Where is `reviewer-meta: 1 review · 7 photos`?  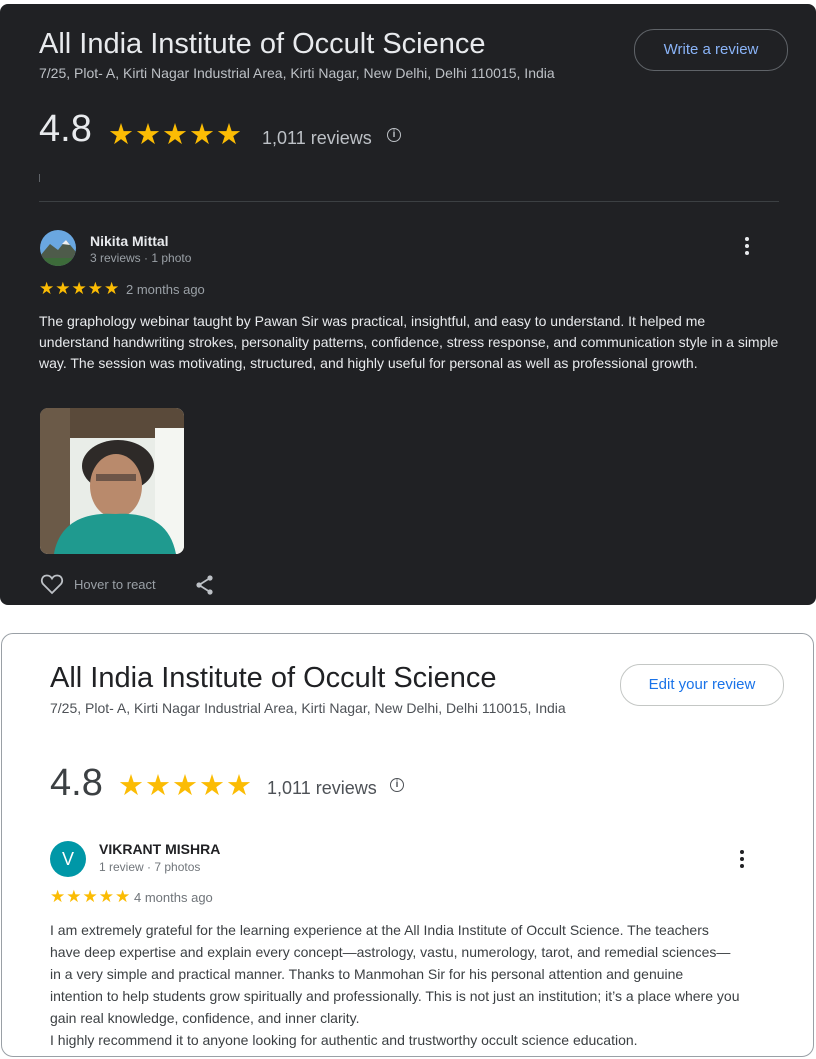 reviewer-meta: 1 review · 7 photos is located at coordinates (150, 867).